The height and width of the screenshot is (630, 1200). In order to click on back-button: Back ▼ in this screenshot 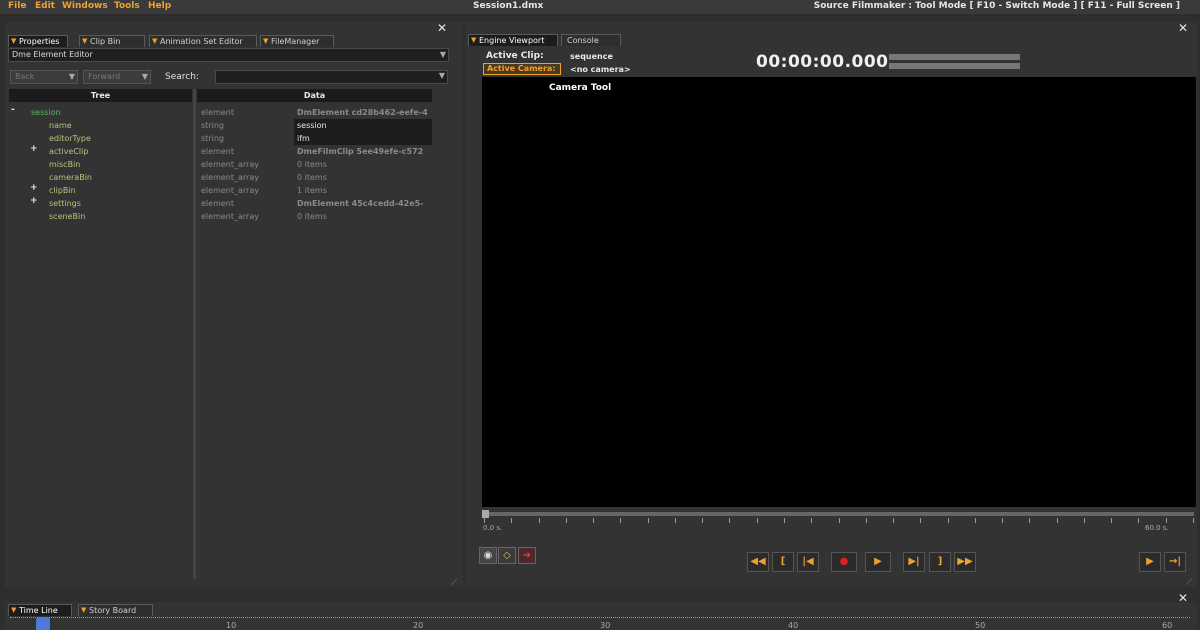, I will do `click(44, 77)`.